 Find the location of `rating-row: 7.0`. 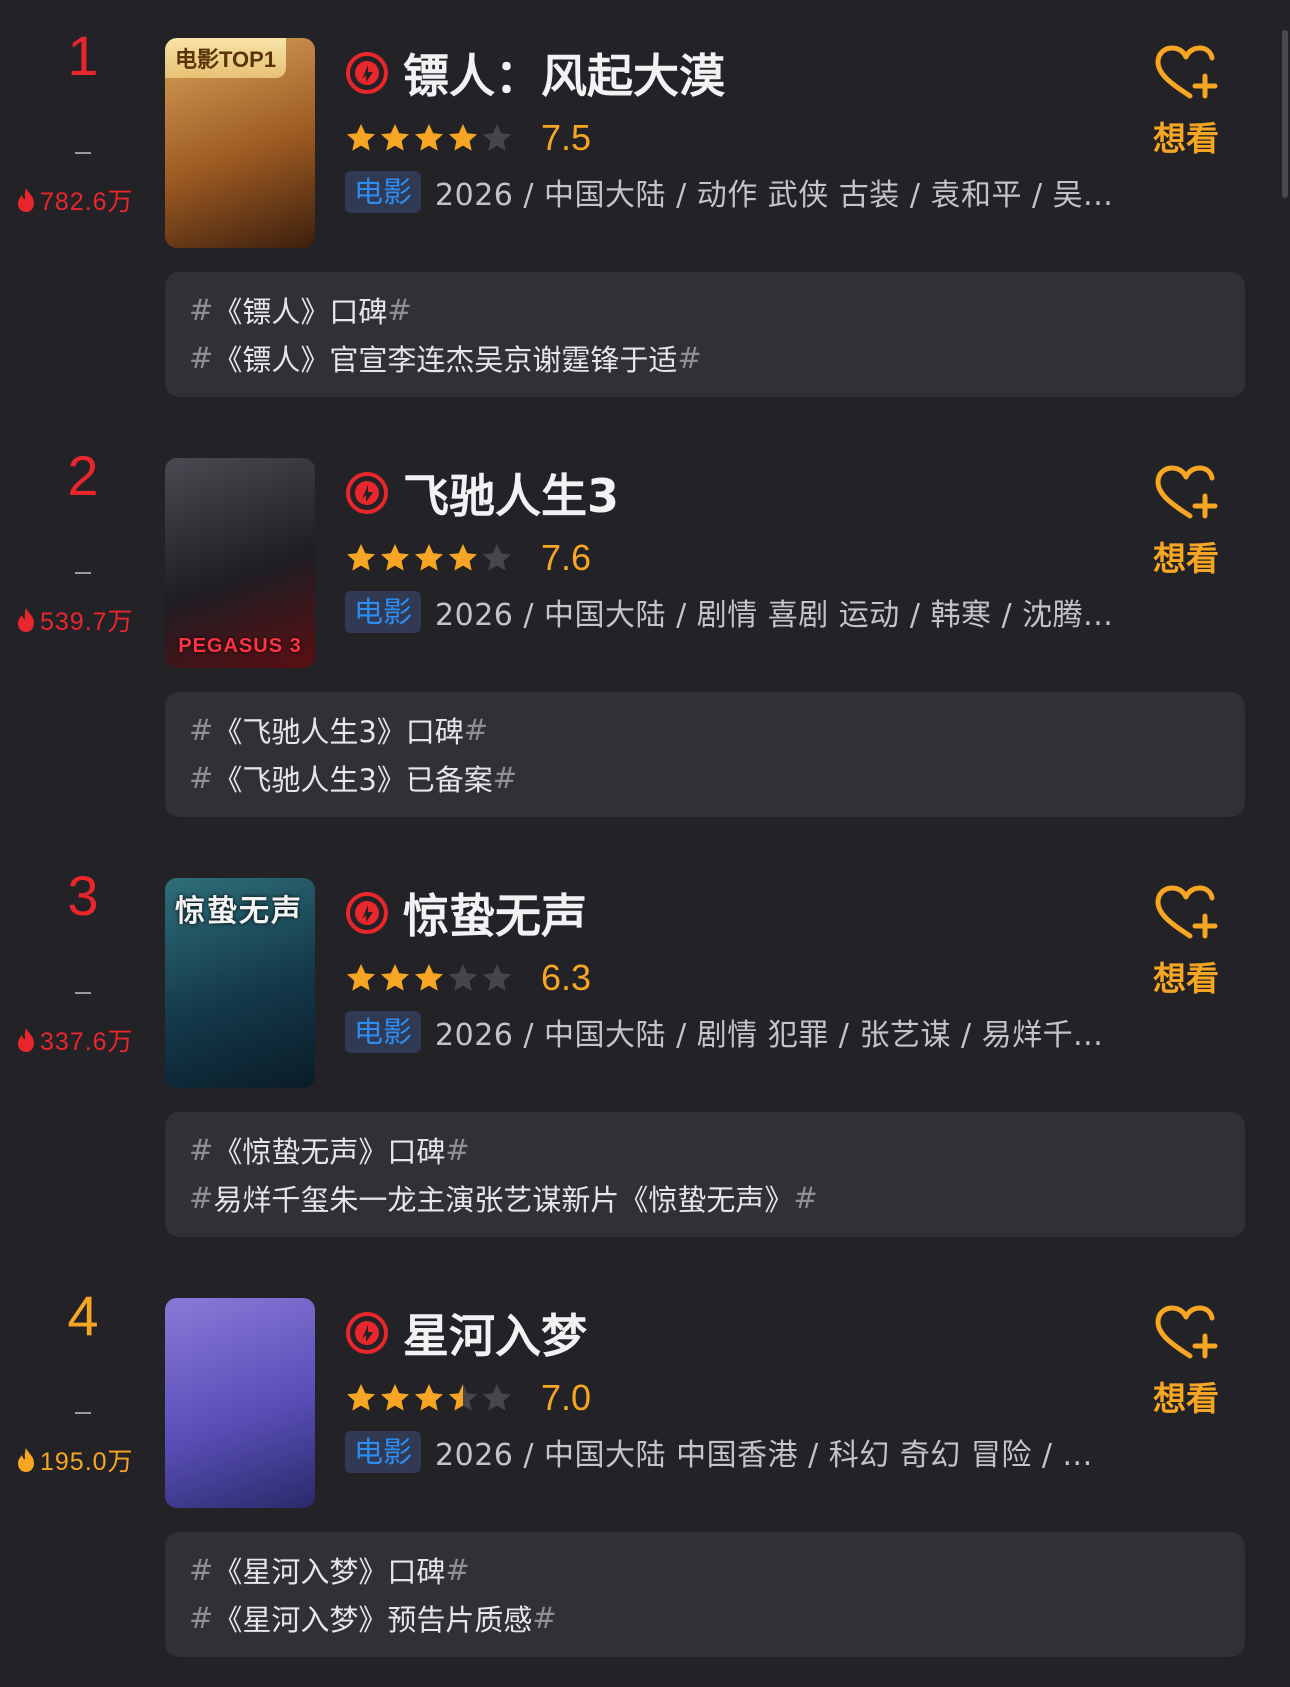

rating-row: 7.0 is located at coordinates (468, 1398).